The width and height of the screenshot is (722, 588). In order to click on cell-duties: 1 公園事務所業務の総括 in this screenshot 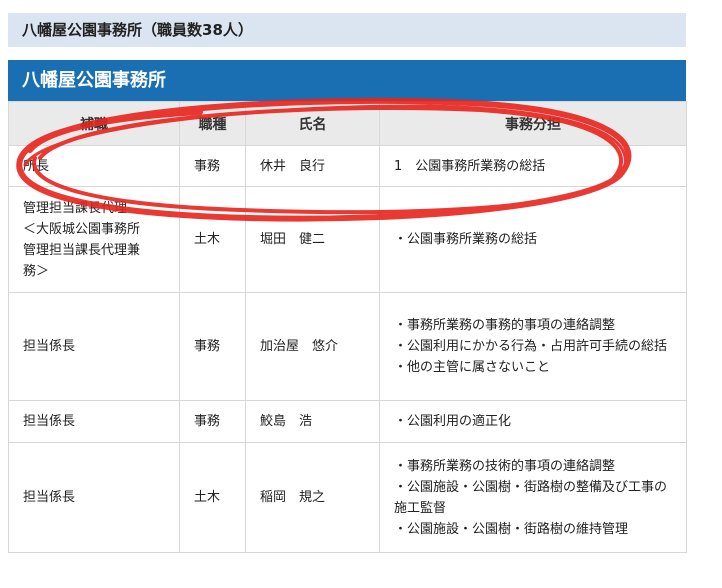, I will do `click(533, 166)`.